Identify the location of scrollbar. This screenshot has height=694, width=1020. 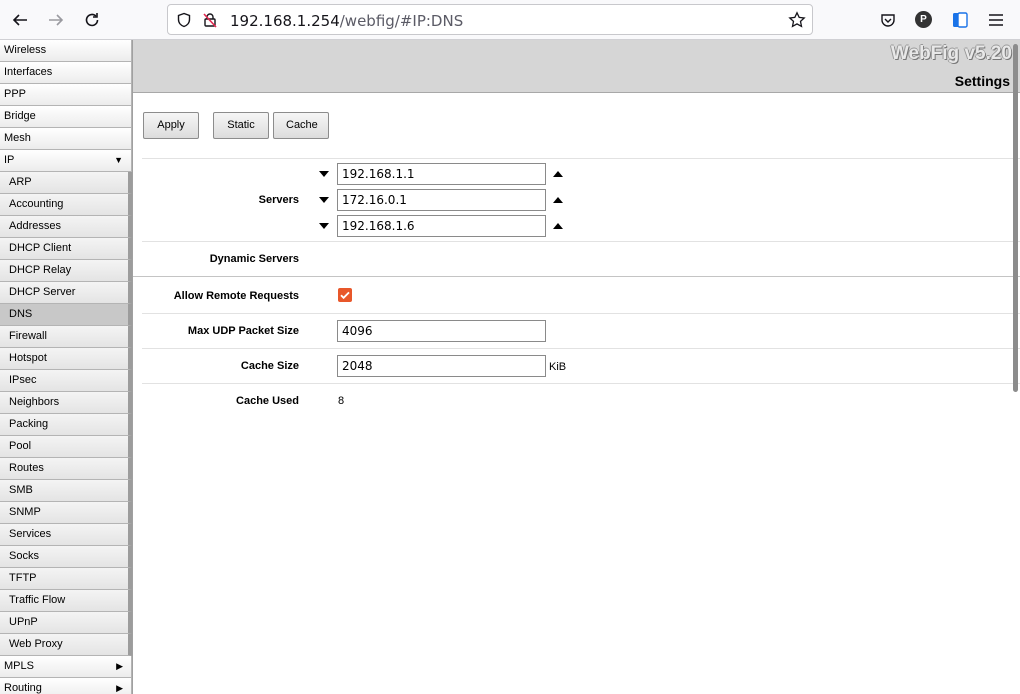
(1015, 367).